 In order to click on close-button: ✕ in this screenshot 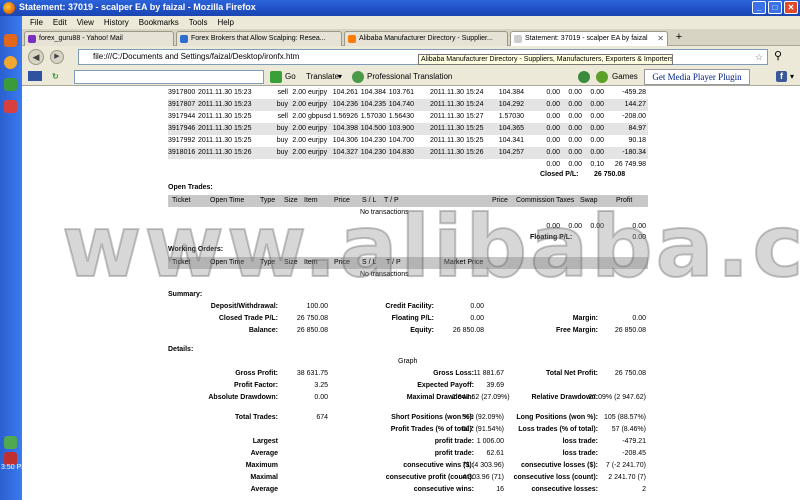, I will do `click(791, 7)`.